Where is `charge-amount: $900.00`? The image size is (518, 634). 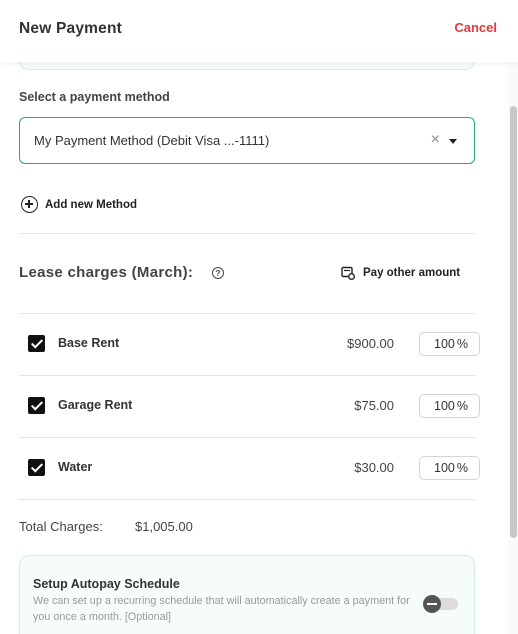 charge-amount: $900.00 is located at coordinates (370, 343).